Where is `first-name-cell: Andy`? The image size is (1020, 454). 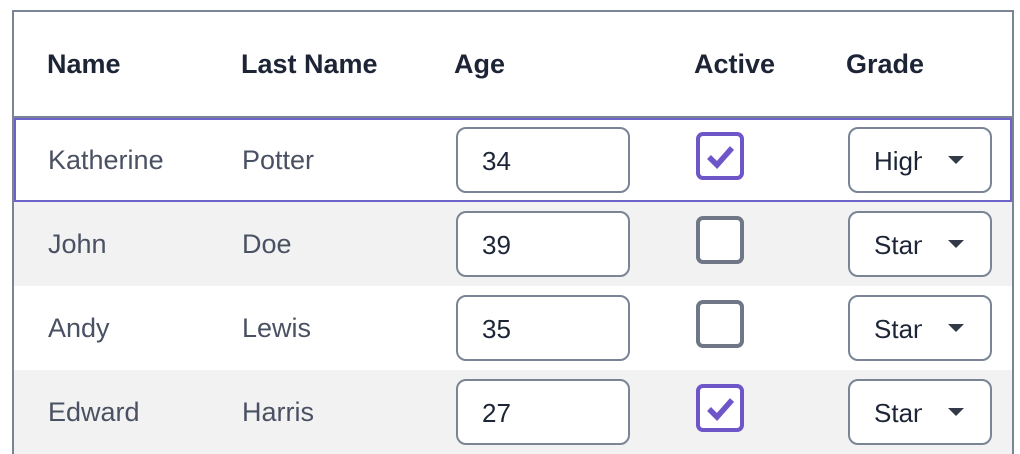
first-name-cell: Andy is located at coordinates (79, 328).